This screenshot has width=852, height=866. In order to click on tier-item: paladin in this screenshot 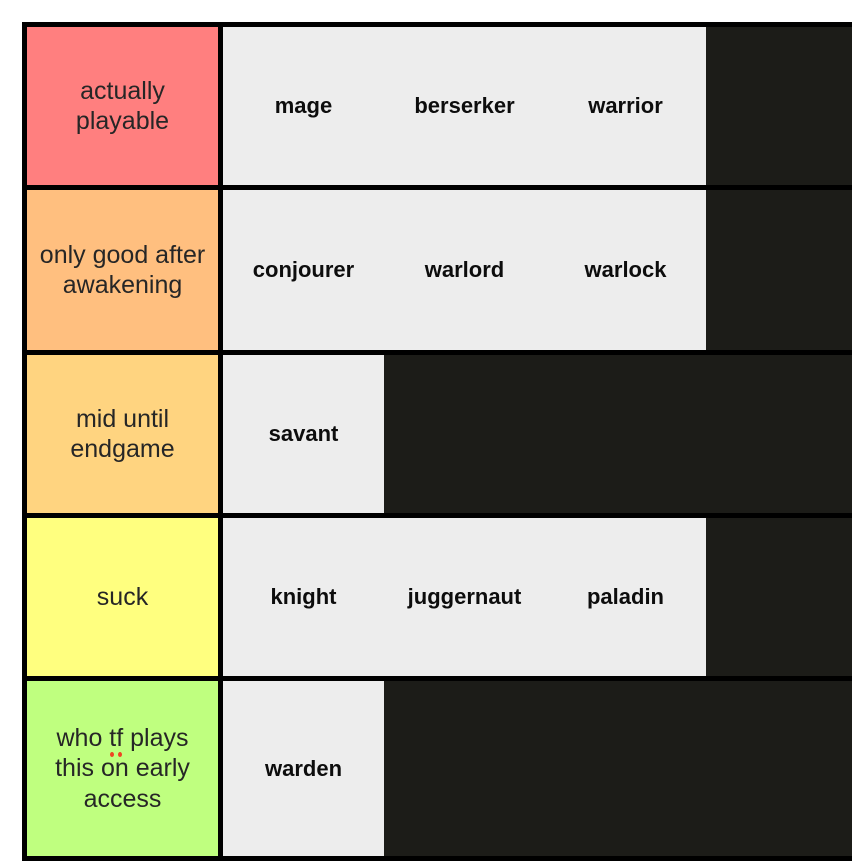, I will do `click(625, 597)`.